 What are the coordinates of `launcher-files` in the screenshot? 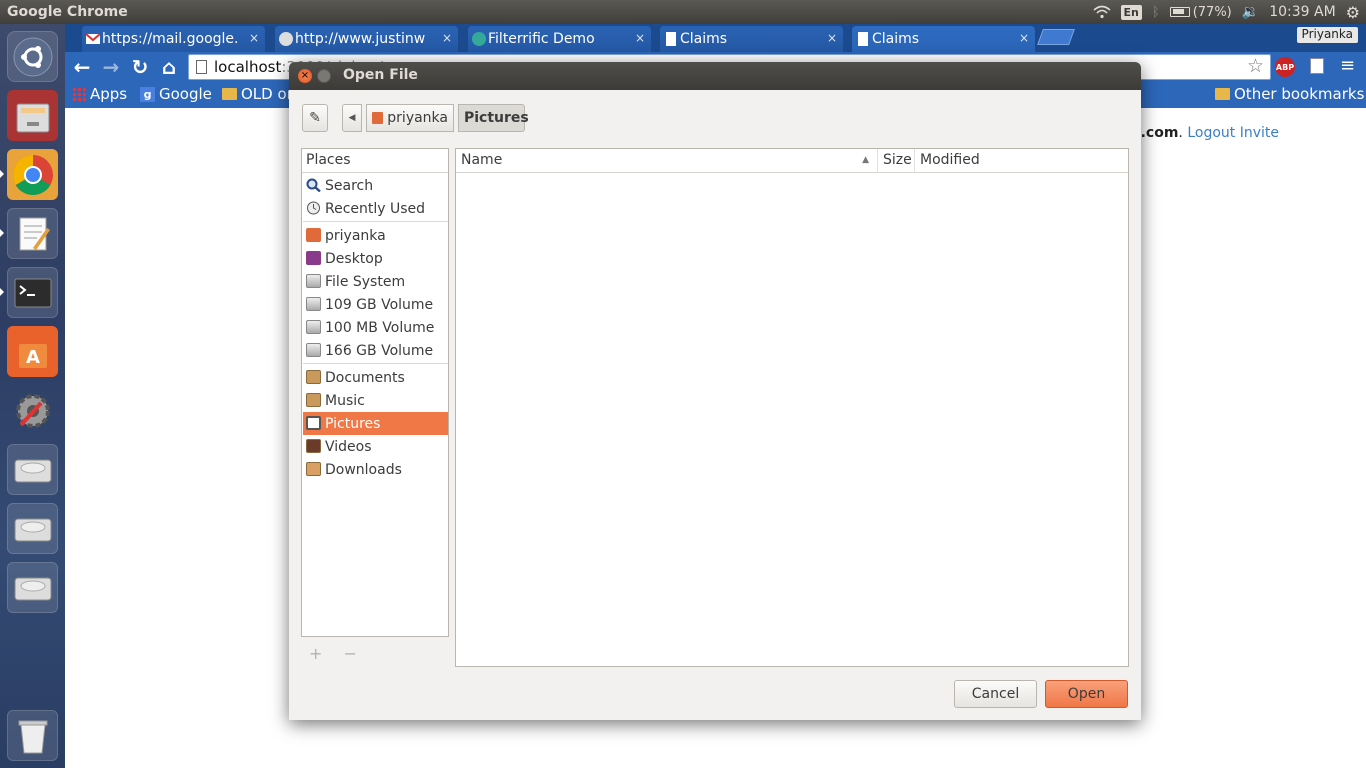 It's located at (32, 115).